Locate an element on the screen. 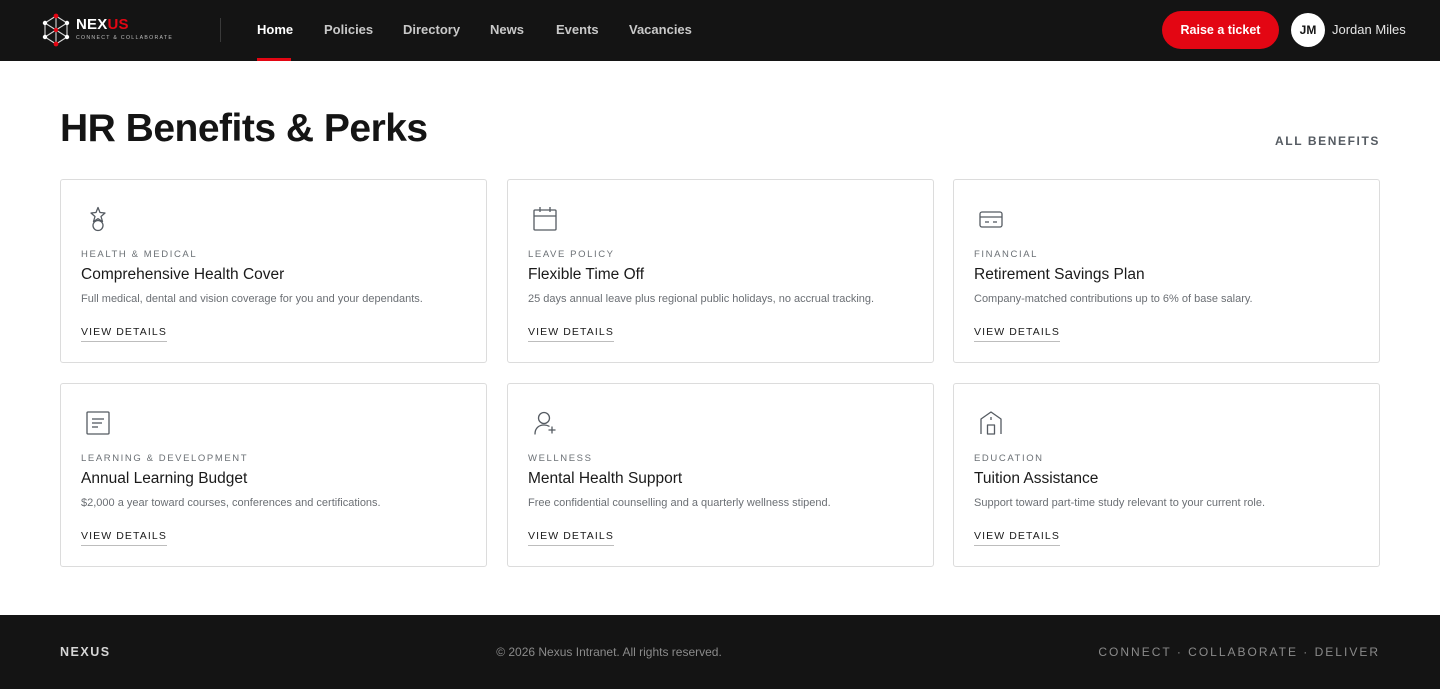 The image size is (1440, 689). card-category: LEARNING & DEVELOPMENT is located at coordinates (165, 458).